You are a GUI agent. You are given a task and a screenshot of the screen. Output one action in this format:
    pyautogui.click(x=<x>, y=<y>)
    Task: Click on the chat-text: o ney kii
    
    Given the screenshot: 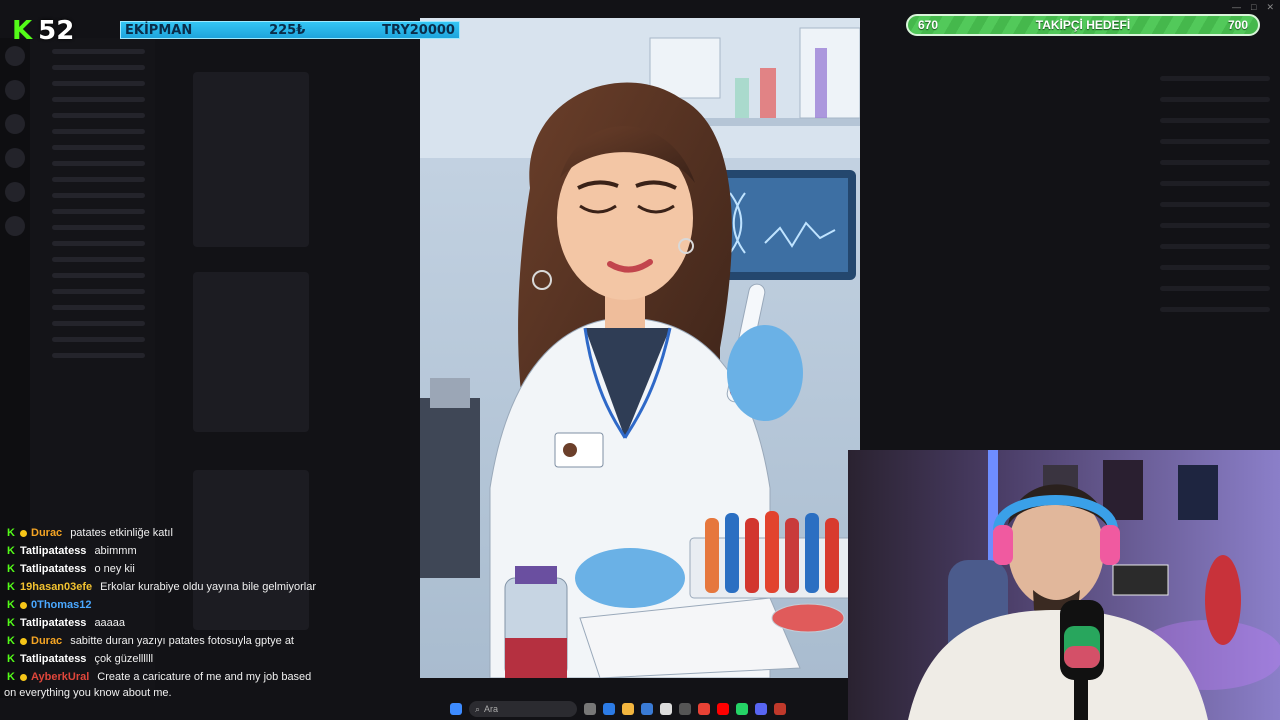 What is the action you would take?
    pyautogui.click(x=114, y=569)
    